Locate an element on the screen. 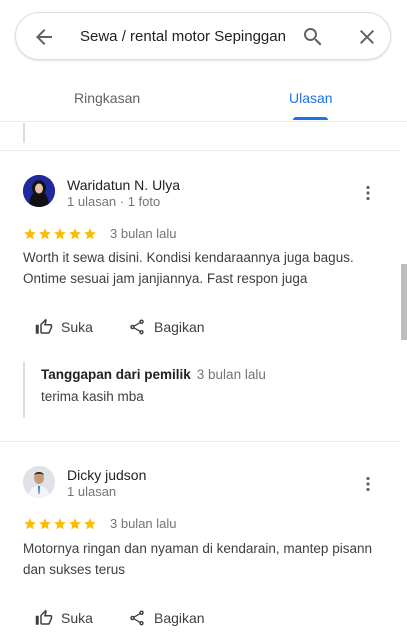 Image resolution: width=407 pixels, height=636 pixels. owner-reply-header: Tanggapan dari pemilik 3 bulan lalu is located at coordinates (153, 375).